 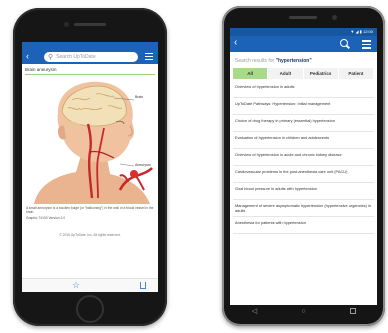 I want to click on medical-illustration: Brain Aneurysm, so click(x=90, y=141).